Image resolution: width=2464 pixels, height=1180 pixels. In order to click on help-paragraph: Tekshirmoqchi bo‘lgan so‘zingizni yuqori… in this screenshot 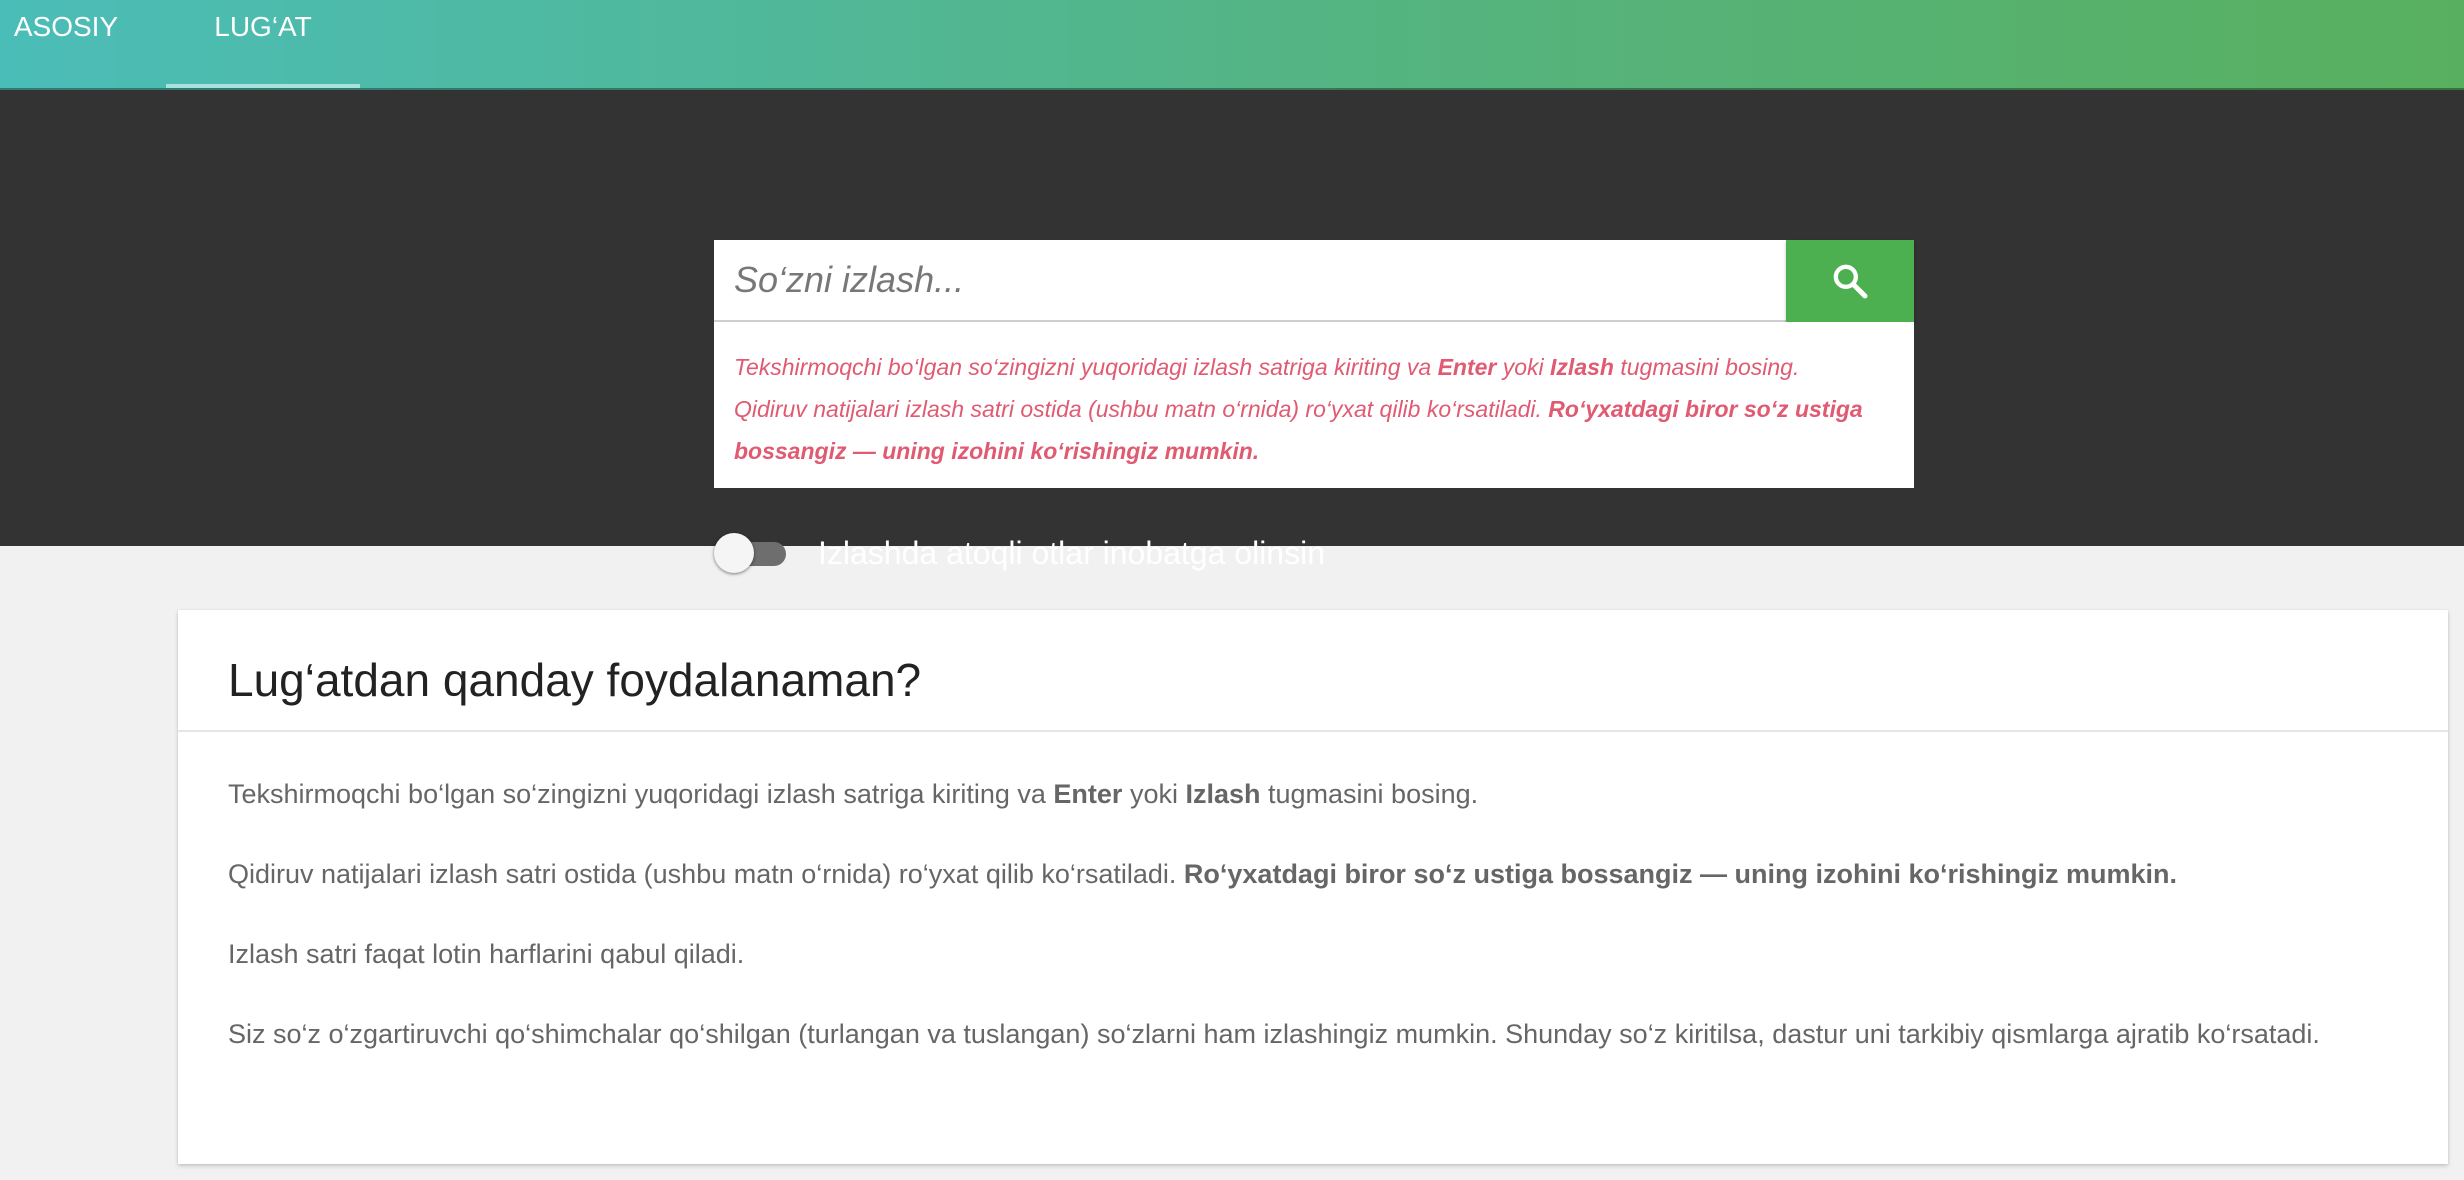, I will do `click(1298, 794)`.